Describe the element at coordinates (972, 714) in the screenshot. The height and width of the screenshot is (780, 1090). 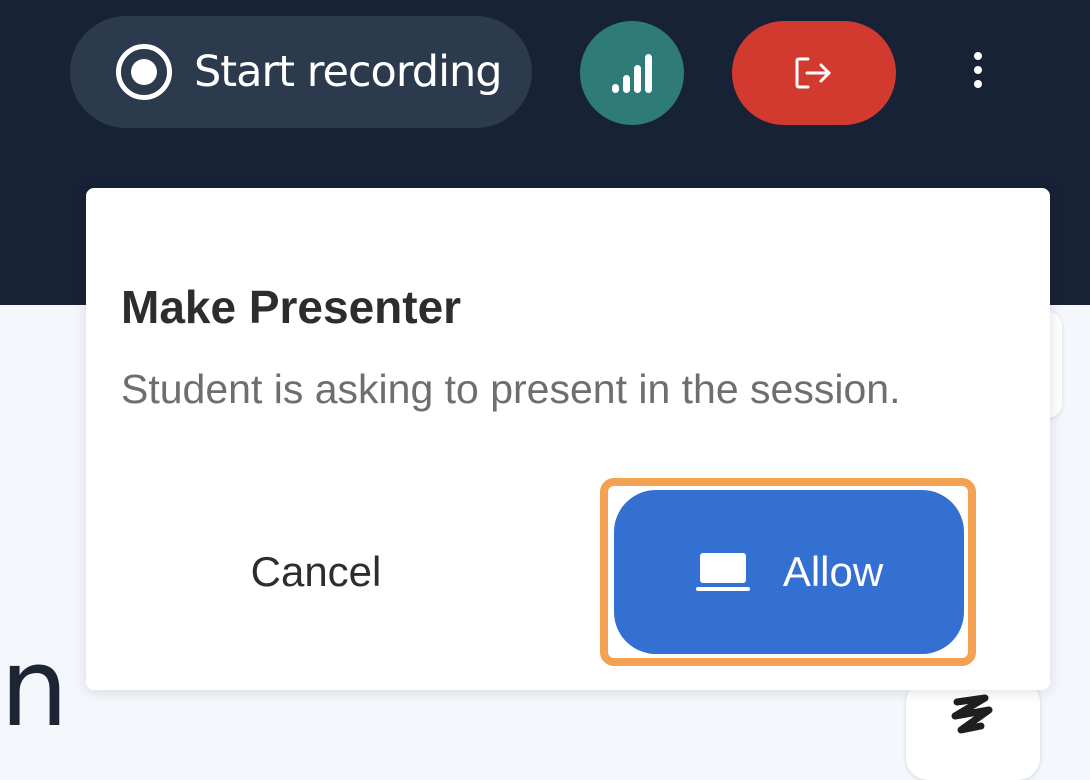
I see `scribble-icon` at that location.